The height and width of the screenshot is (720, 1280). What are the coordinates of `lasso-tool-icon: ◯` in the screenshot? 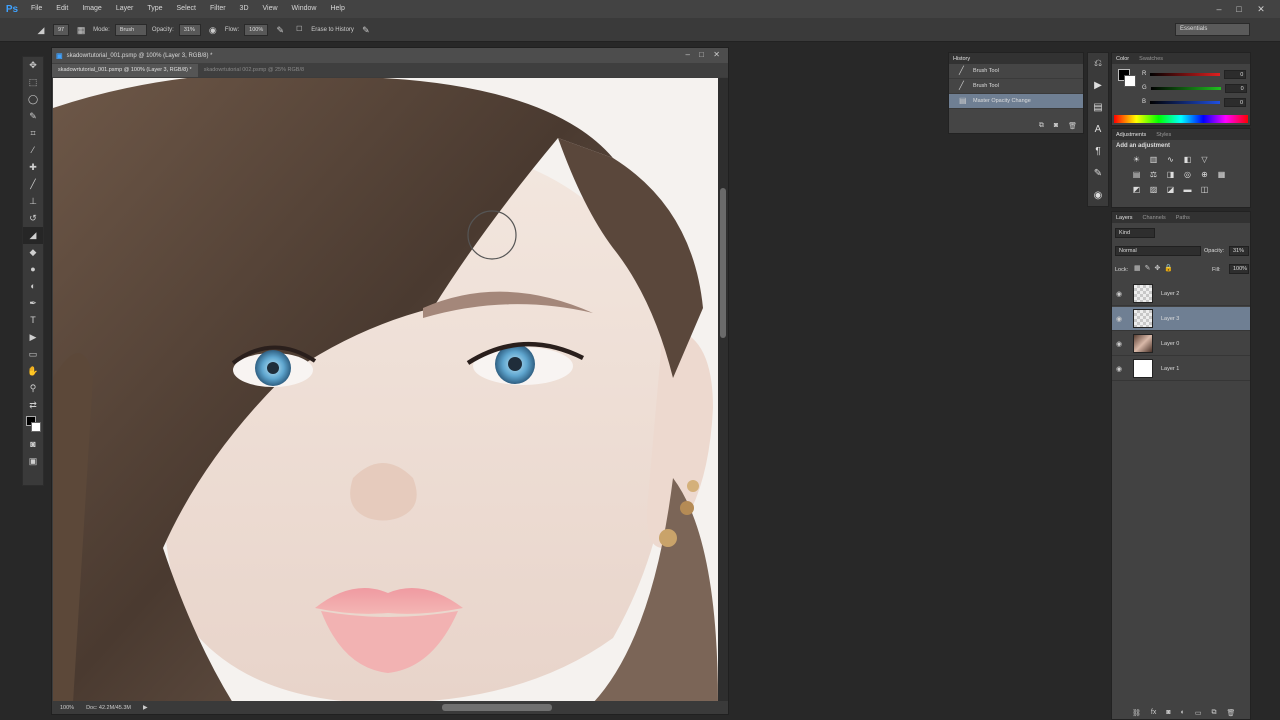 It's located at (33, 99).